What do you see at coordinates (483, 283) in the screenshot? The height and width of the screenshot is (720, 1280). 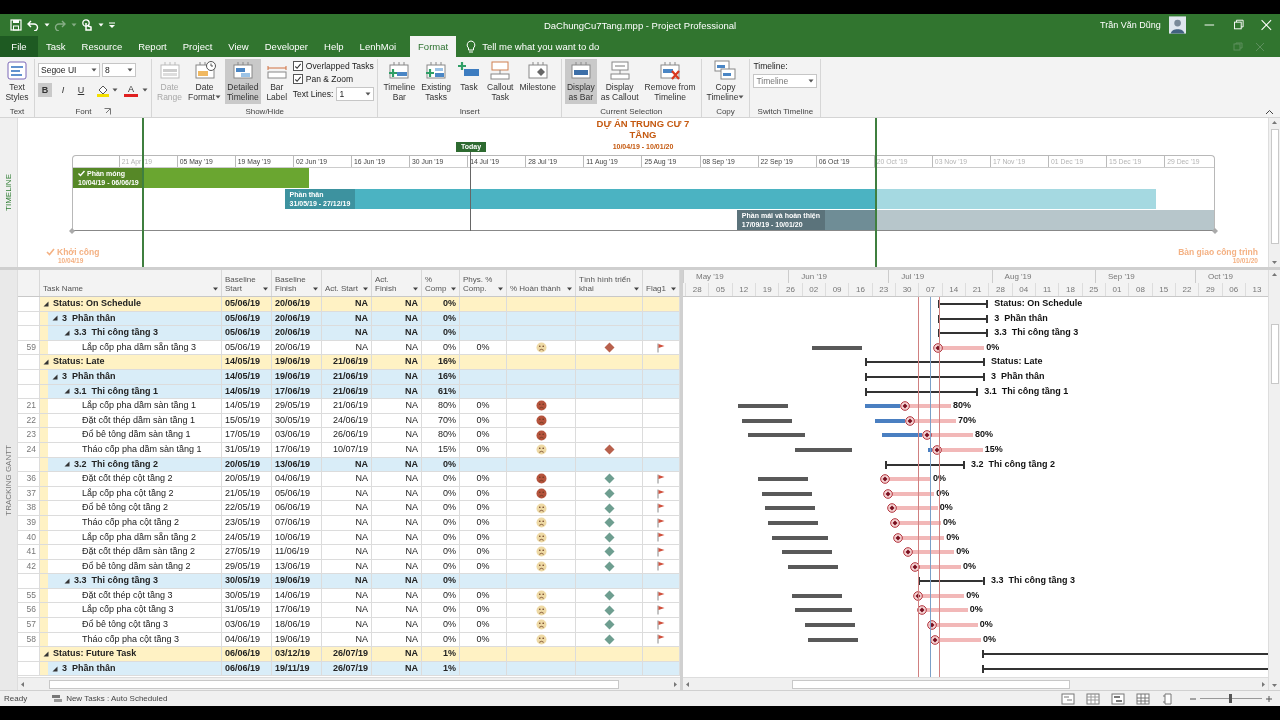 I see `column-header: Phys. % Comp.` at bounding box center [483, 283].